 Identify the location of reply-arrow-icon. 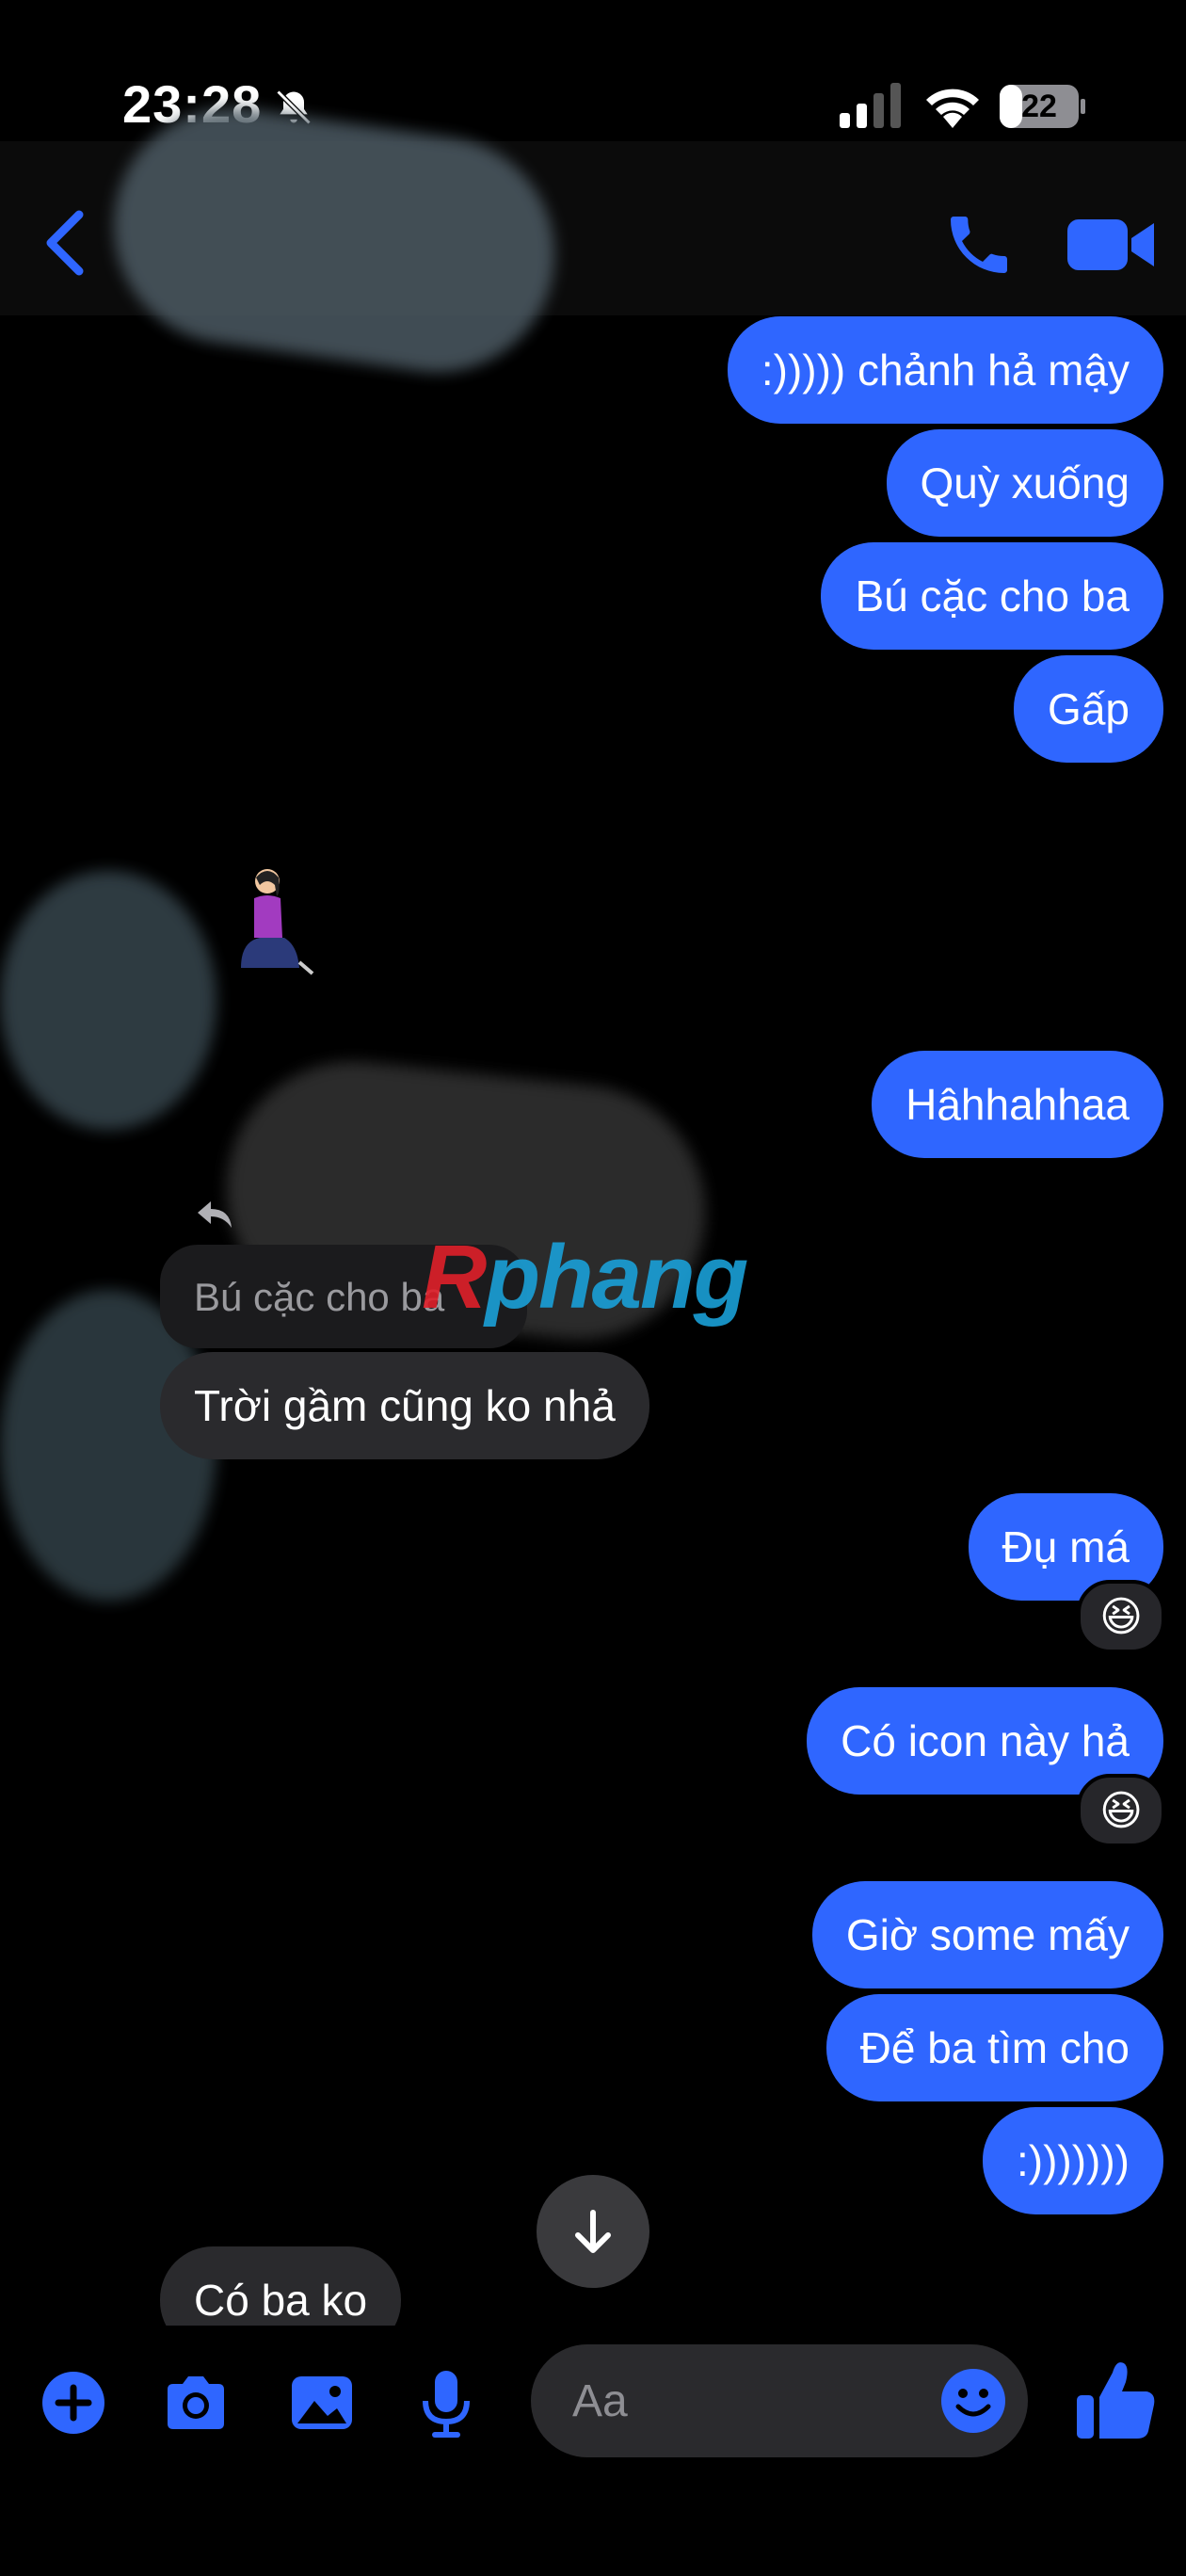
(215, 1214).